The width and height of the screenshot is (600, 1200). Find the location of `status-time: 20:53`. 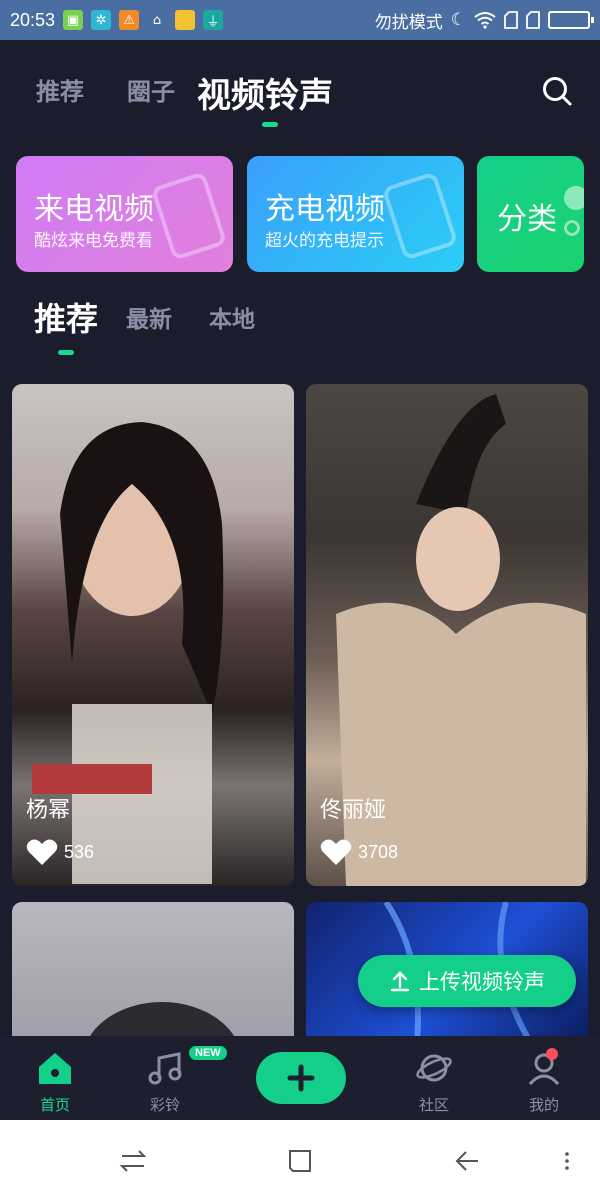

status-time: 20:53 is located at coordinates (33, 19).